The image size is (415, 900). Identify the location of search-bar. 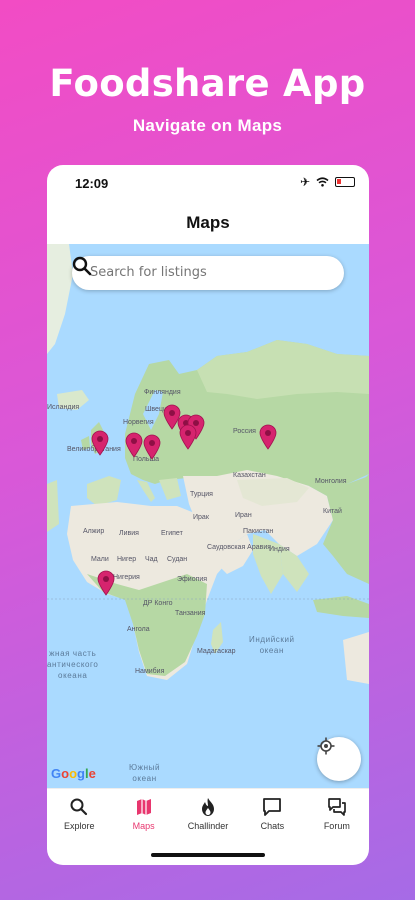
(208, 273).